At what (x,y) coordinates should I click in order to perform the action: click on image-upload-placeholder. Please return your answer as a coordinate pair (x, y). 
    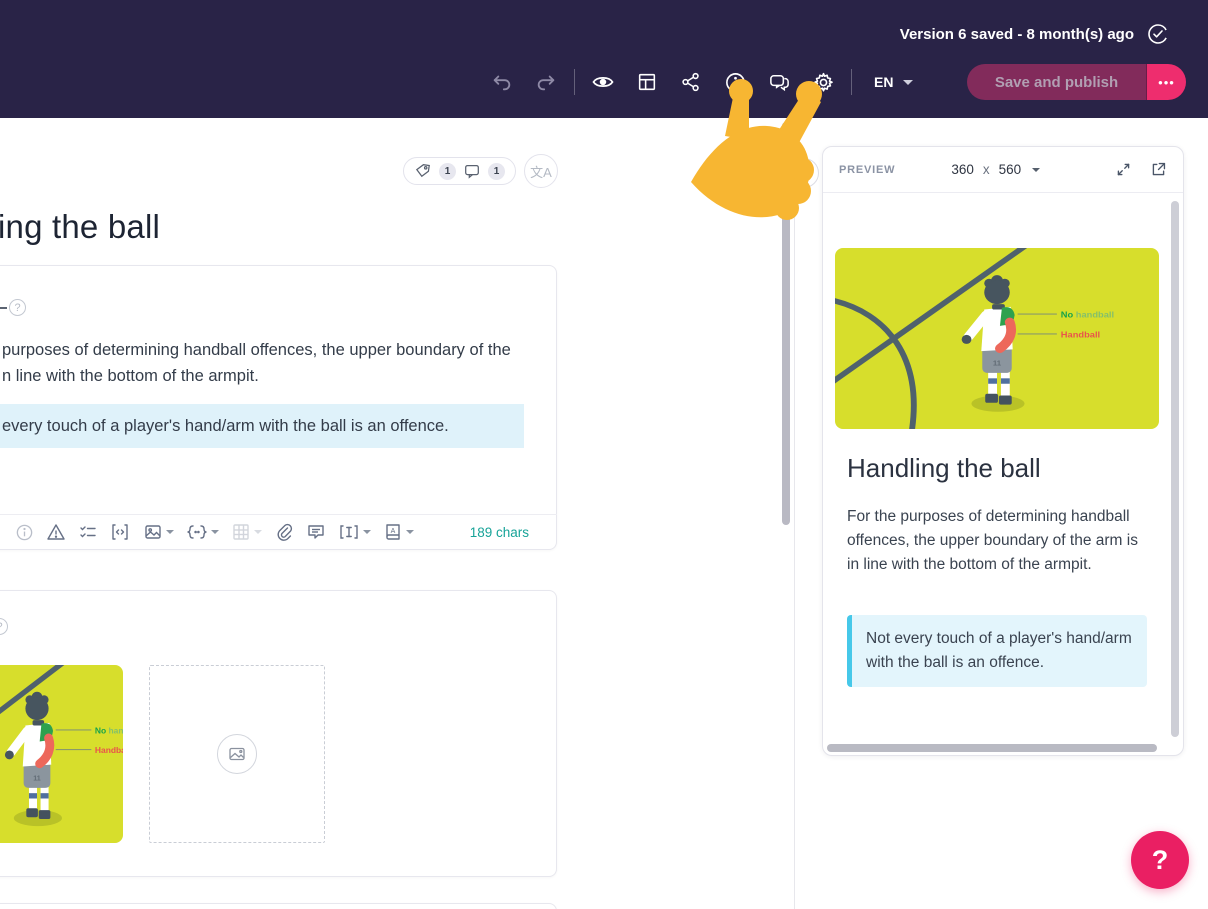
    Looking at the image, I should click on (237, 754).